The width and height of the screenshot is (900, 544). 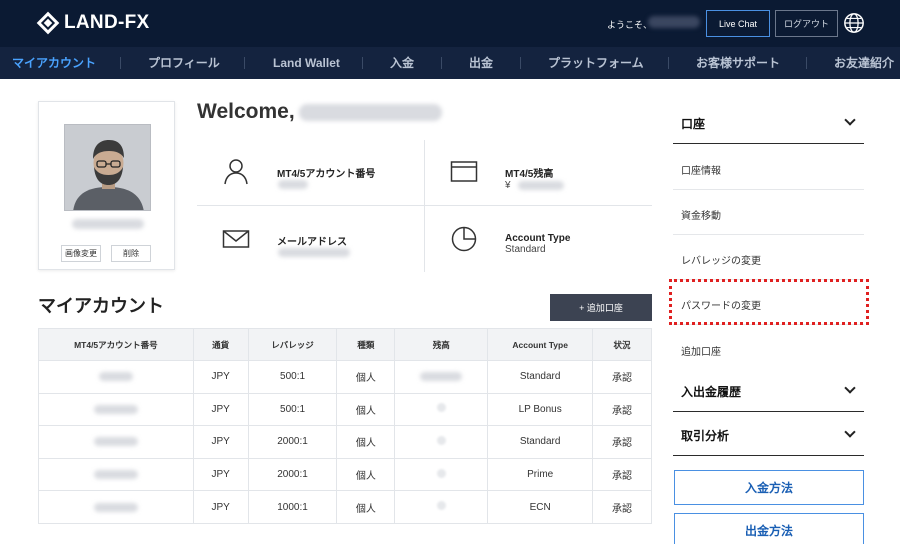 I want to click on top-header: LAND-FX ようこそ、 Live Chat ログアウト, so click(x=450, y=23).